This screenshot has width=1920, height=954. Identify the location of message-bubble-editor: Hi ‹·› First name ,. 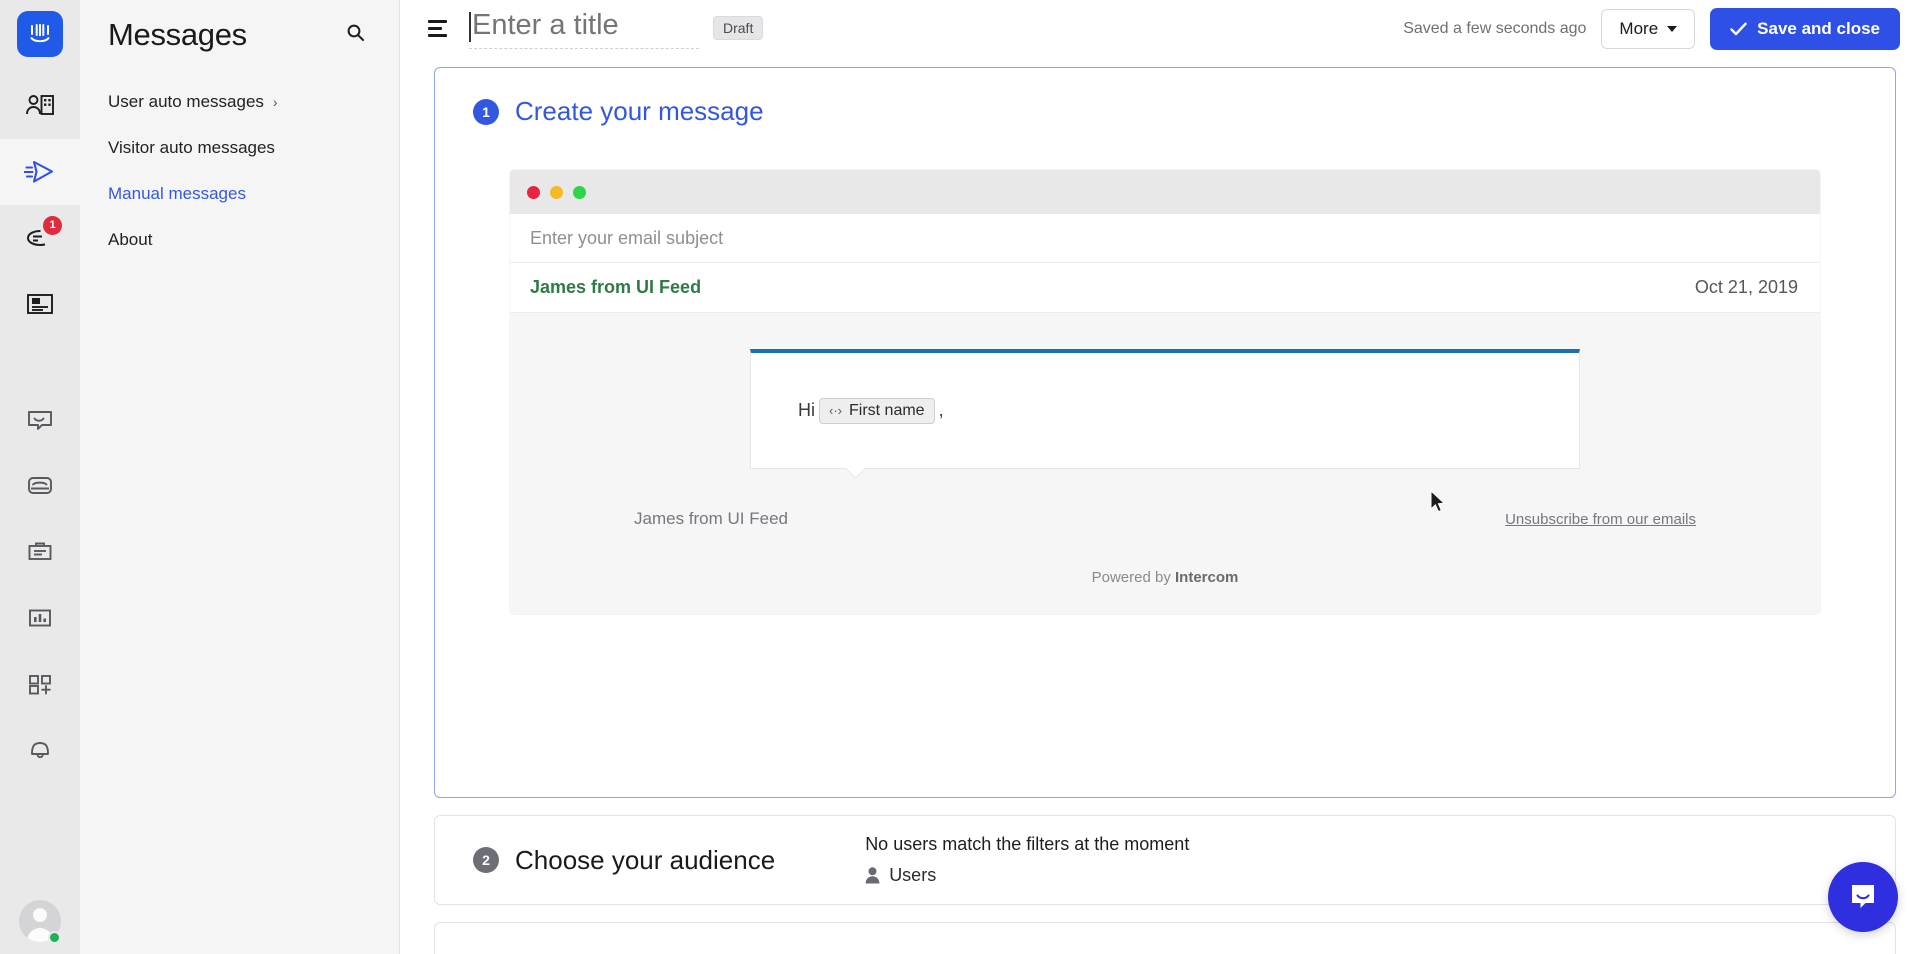
(1165, 409).